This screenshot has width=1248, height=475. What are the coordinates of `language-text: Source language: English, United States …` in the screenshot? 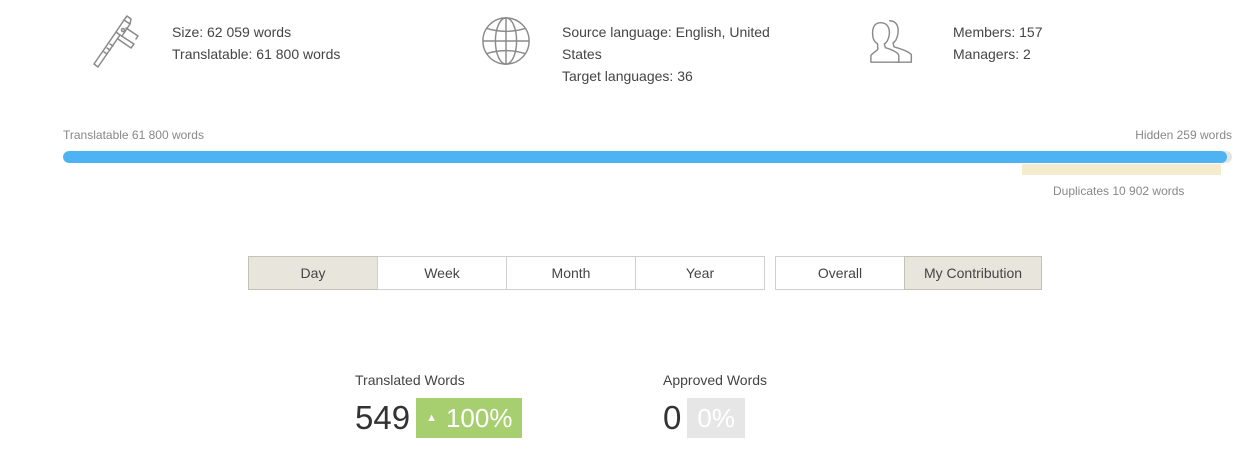 It's located at (674, 54).